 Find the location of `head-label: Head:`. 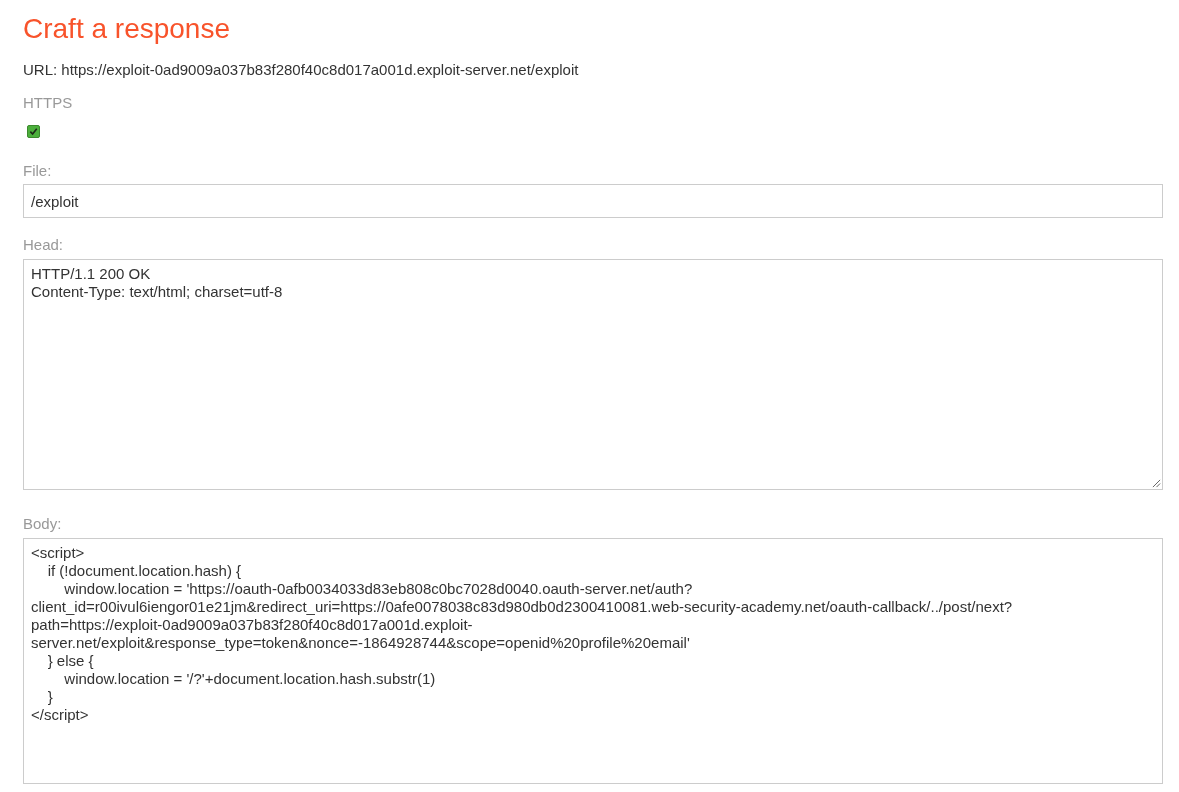

head-label: Head: is located at coordinates (43, 245).